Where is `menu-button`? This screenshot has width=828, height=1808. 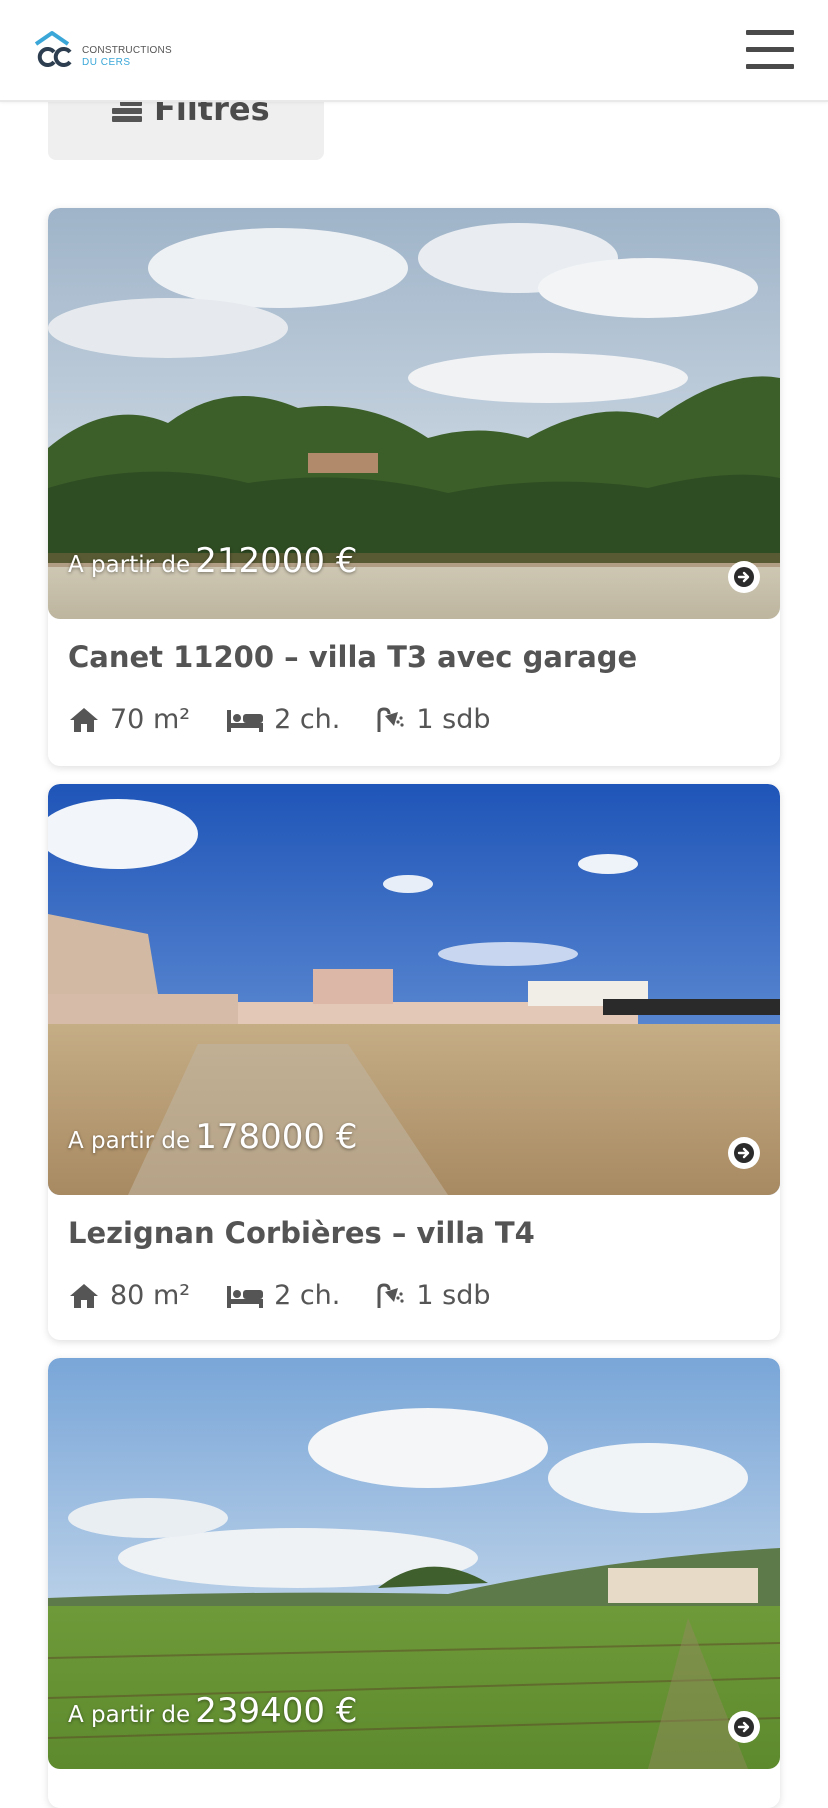
menu-button is located at coordinates (771, 50).